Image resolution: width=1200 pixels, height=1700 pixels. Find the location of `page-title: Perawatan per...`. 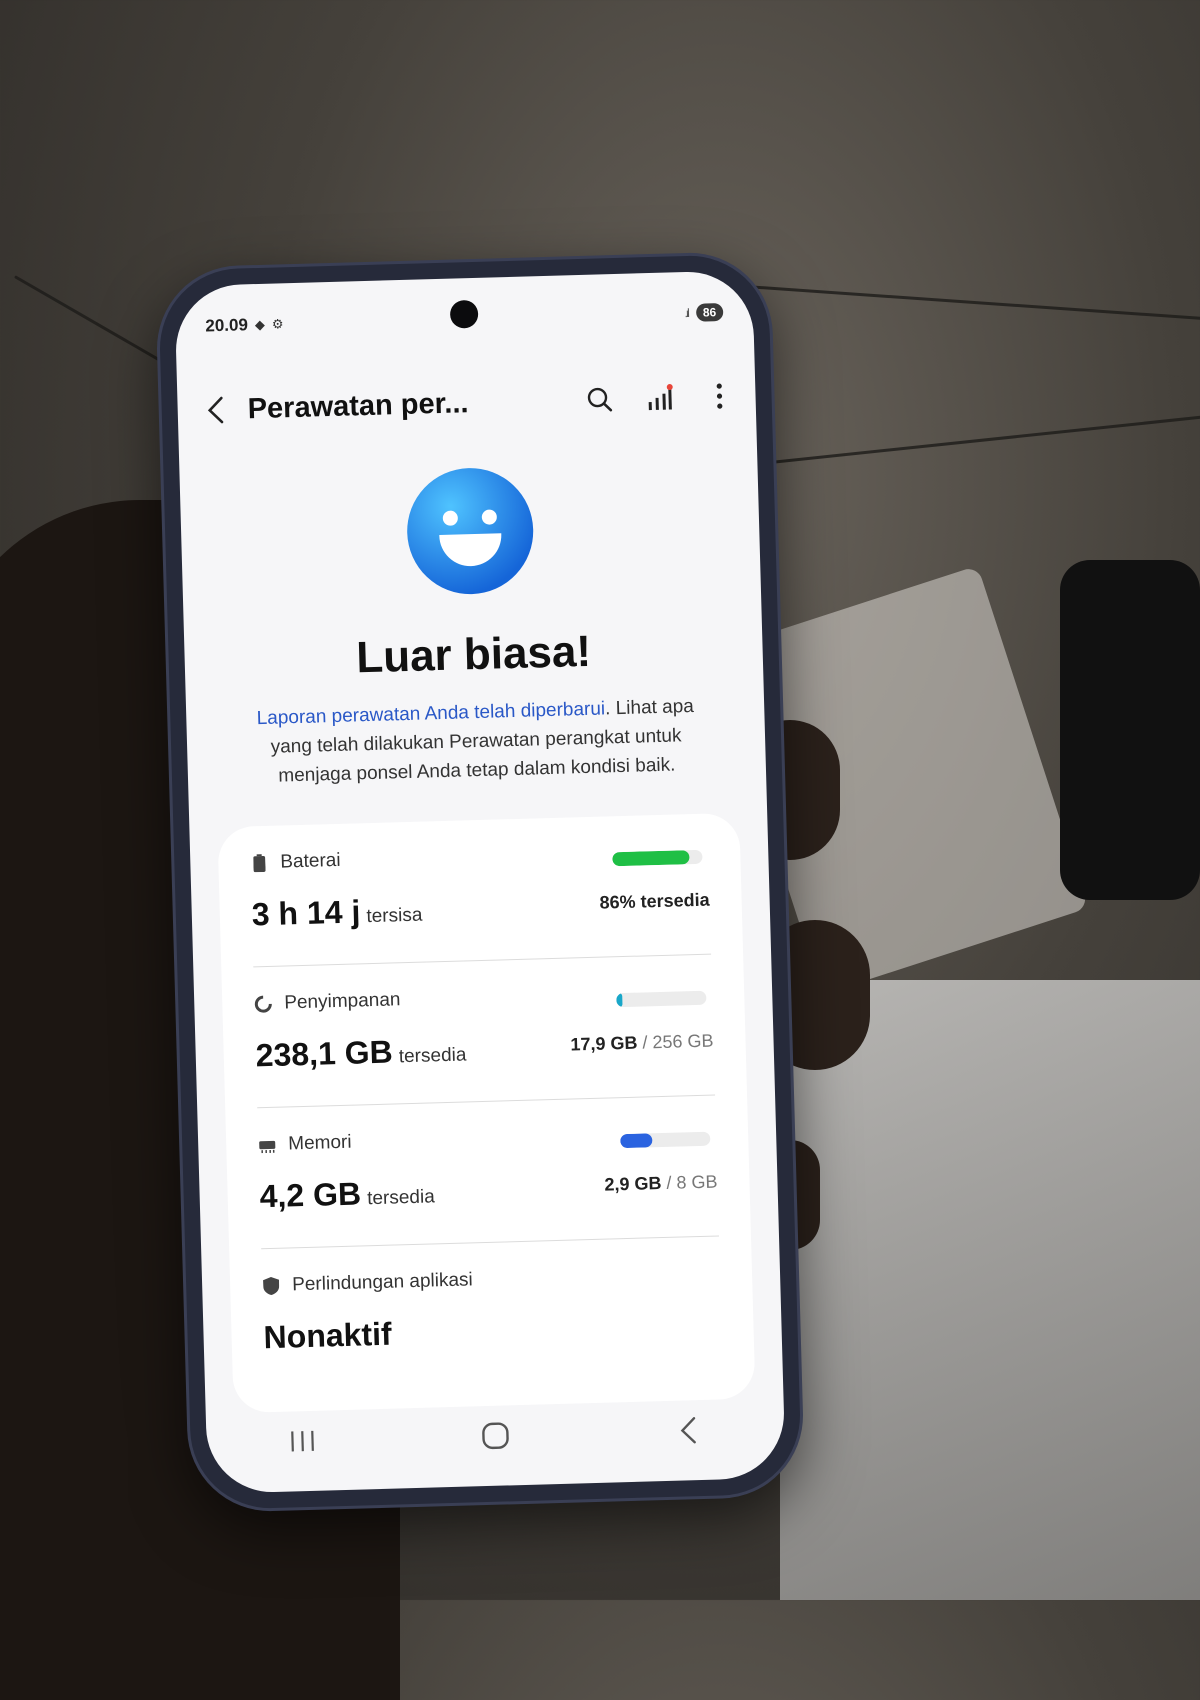

page-title: Perawatan per... is located at coordinates (358, 405).